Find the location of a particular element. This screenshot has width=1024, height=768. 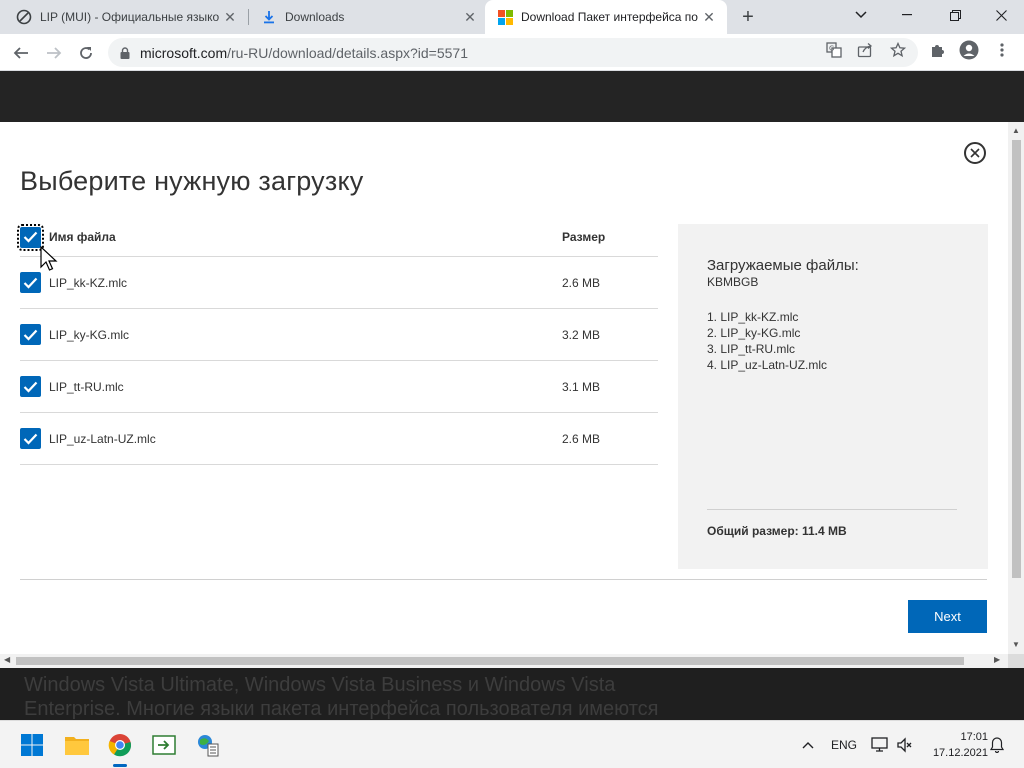

tab-title: Downloads is located at coordinates (315, 17).